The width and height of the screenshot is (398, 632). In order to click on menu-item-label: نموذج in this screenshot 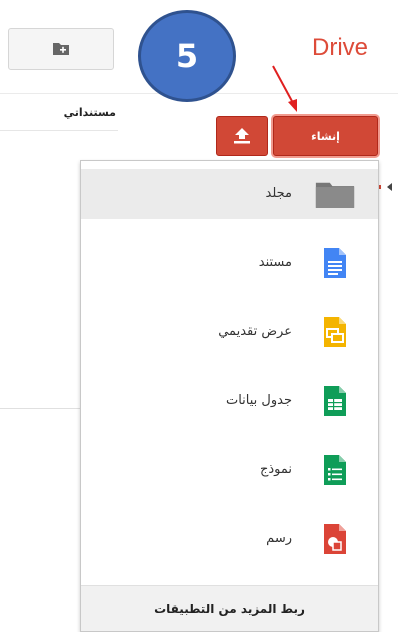, I will do `click(275, 469)`.